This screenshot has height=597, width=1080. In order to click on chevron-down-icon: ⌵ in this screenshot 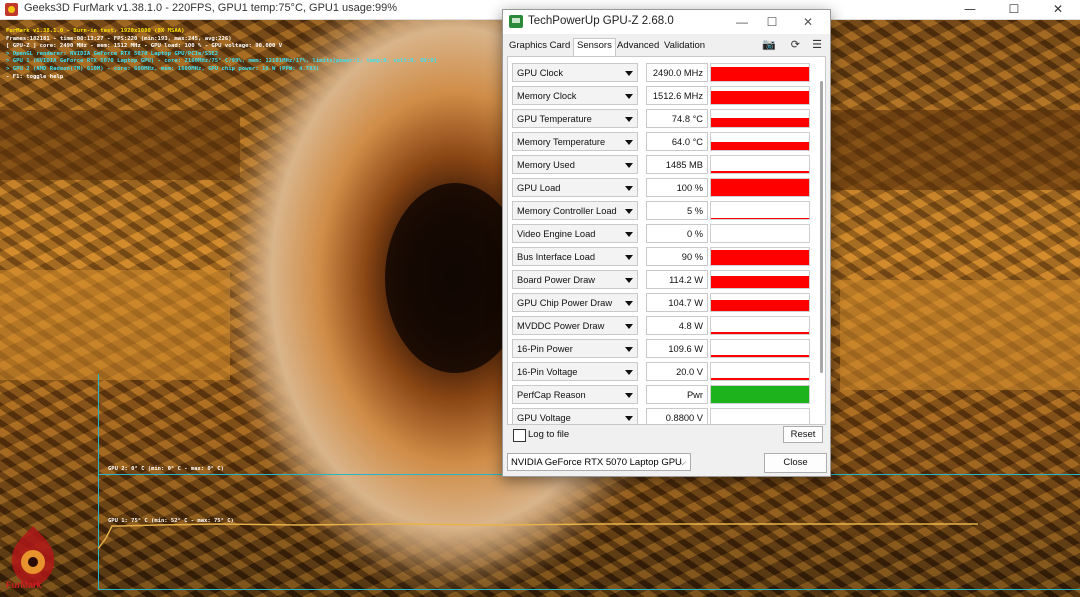, I will do `click(682, 462)`.